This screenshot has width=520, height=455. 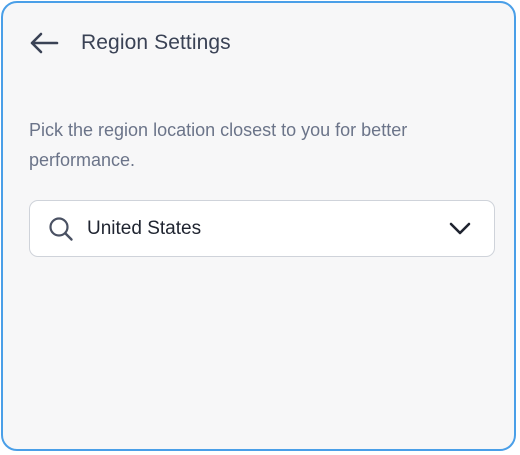 I want to click on page-title: Region Settings, so click(x=156, y=42).